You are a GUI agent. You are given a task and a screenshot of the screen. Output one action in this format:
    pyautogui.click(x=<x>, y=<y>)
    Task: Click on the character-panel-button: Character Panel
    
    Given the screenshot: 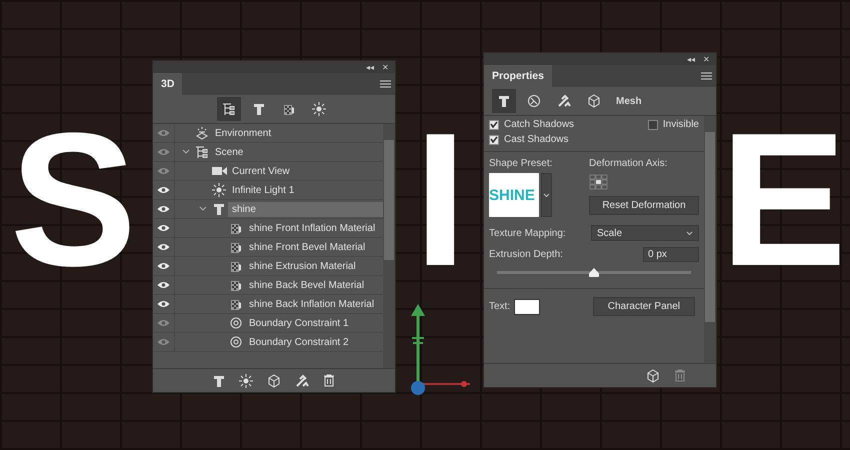 What is the action you would take?
    pyautogui.click(x=643, y=306)
    